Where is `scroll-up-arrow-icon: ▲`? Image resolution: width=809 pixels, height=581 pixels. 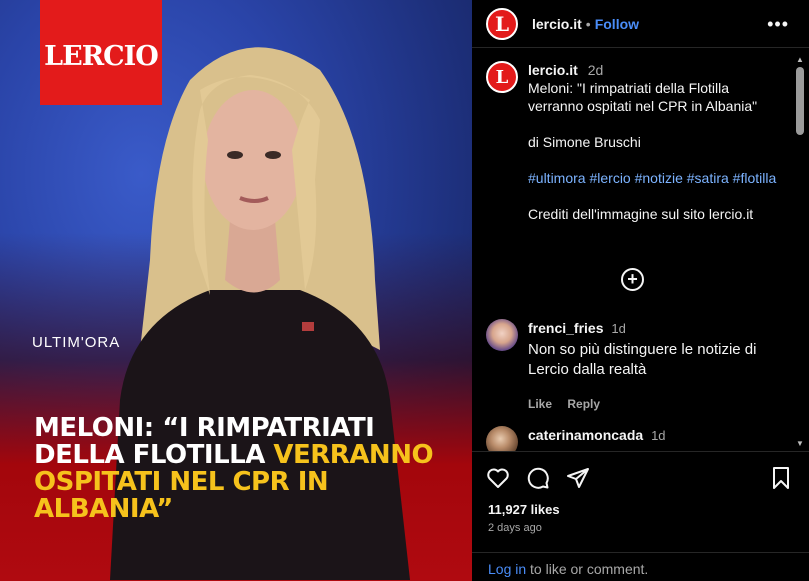
scroll-up-arrow-icon: ▲ is located at coordinates (800, 60).